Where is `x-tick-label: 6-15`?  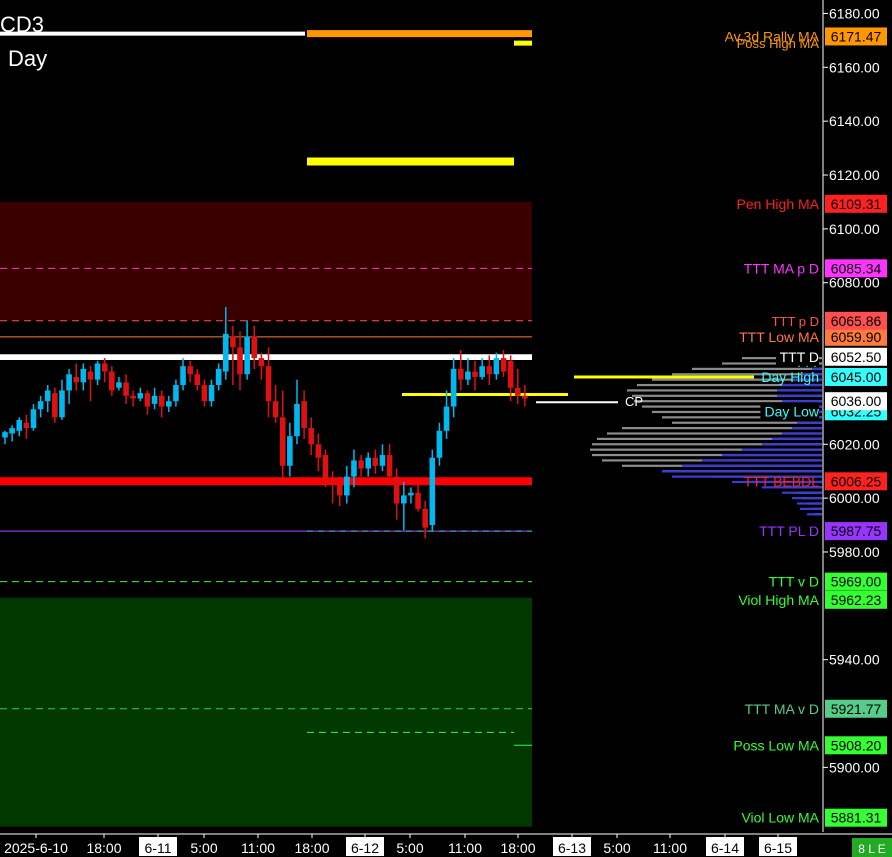
x-tick-label: 6-15 is located at coordinates (778, 848).